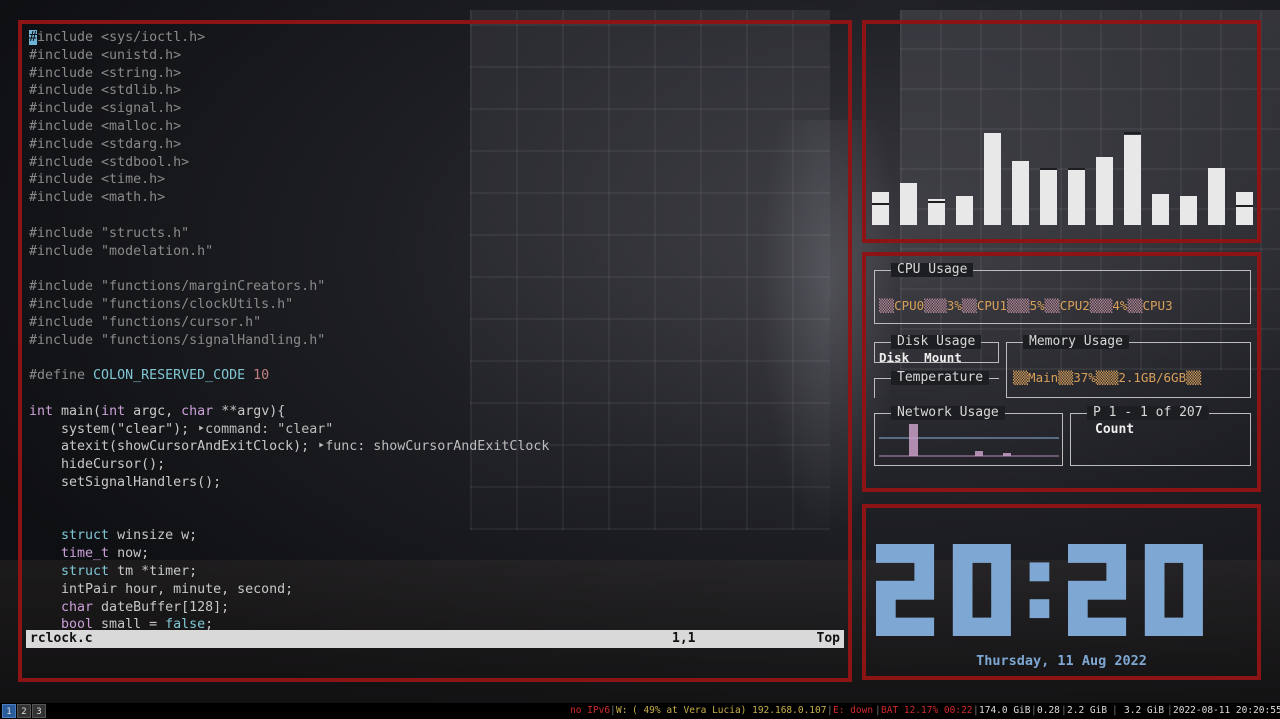 The height and width of the screenshot is (719, 1280). What do you see at coordinates (828, 638) in the screenshot?
I see `statusline-scroll: Top` at bounding box center [828, 638].